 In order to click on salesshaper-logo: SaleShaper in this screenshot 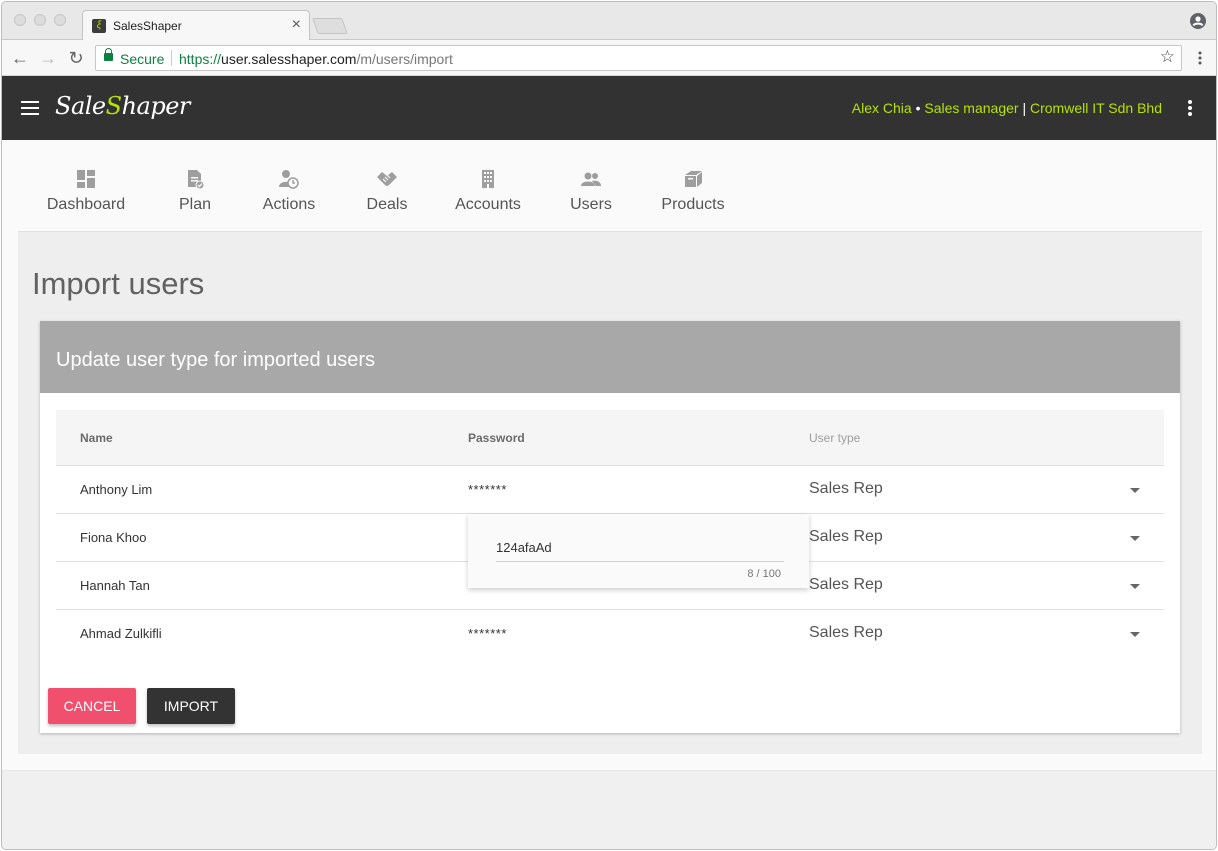, I will do `click(122, 106)`.